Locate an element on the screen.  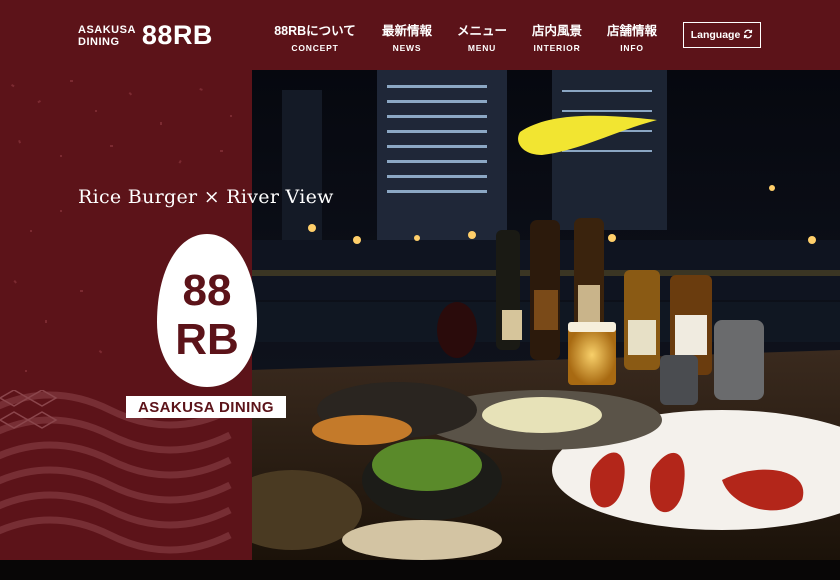
nav-label-en: INFO is located at coordinates (632, 48).